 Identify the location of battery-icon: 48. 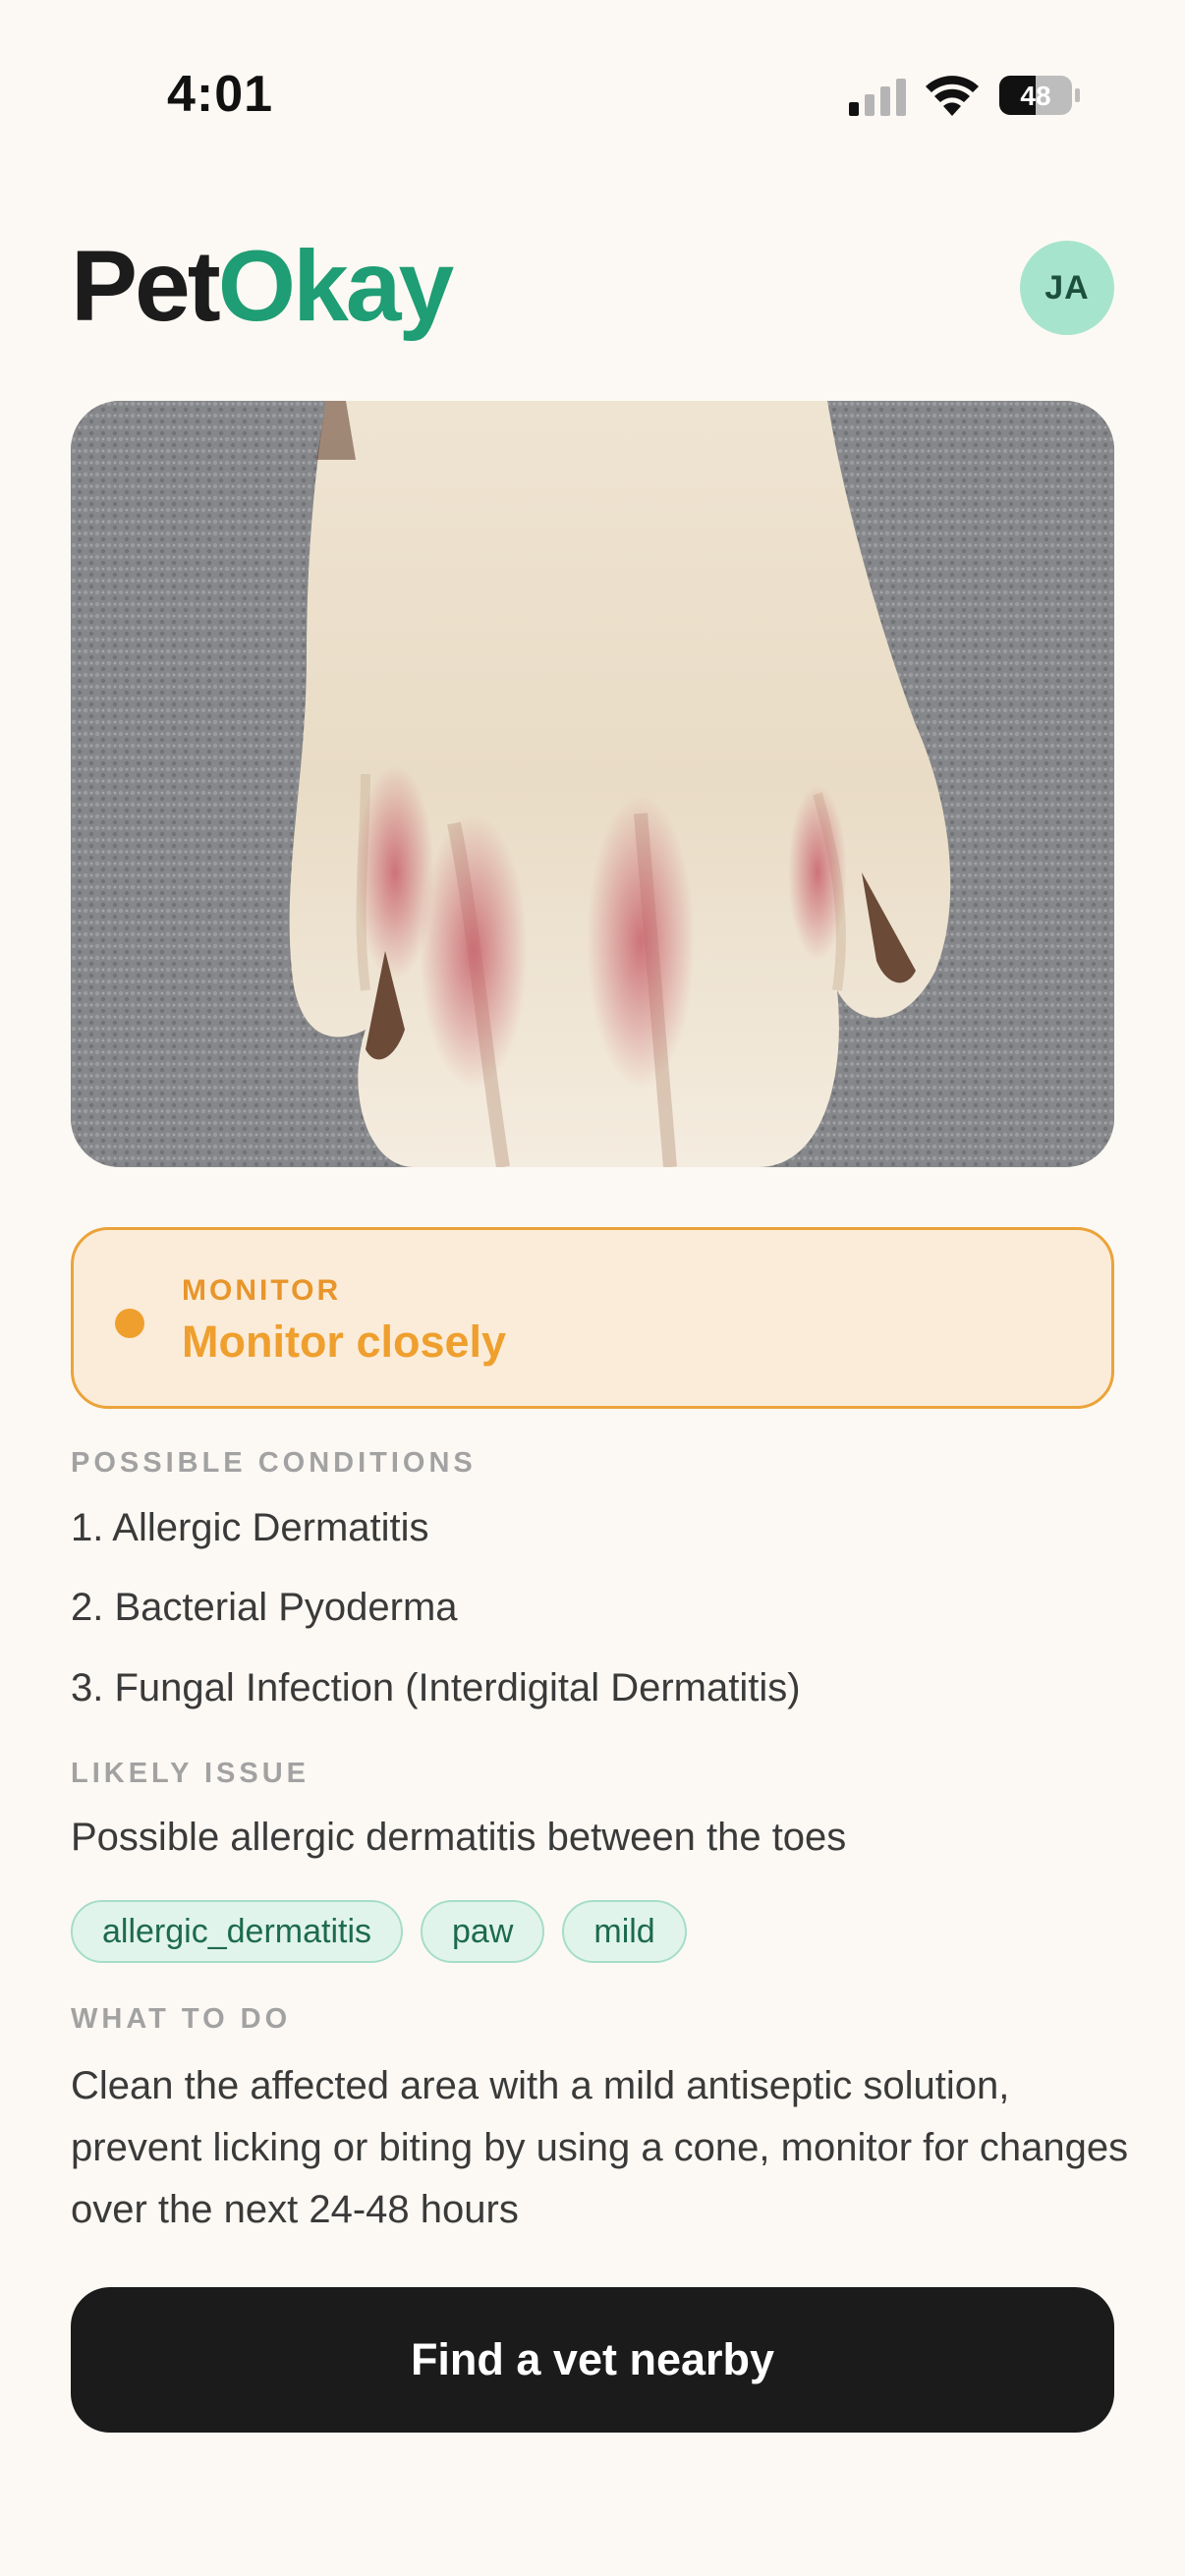
(1040, 95).